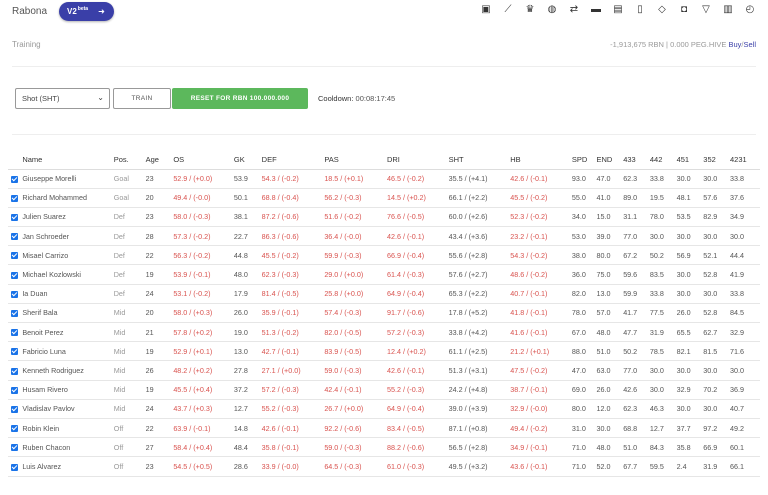  What do you see at coordinates (66, 217) in the screenshot?
I see `player-name: Julien Suarez` at bounding box center [66, 217].